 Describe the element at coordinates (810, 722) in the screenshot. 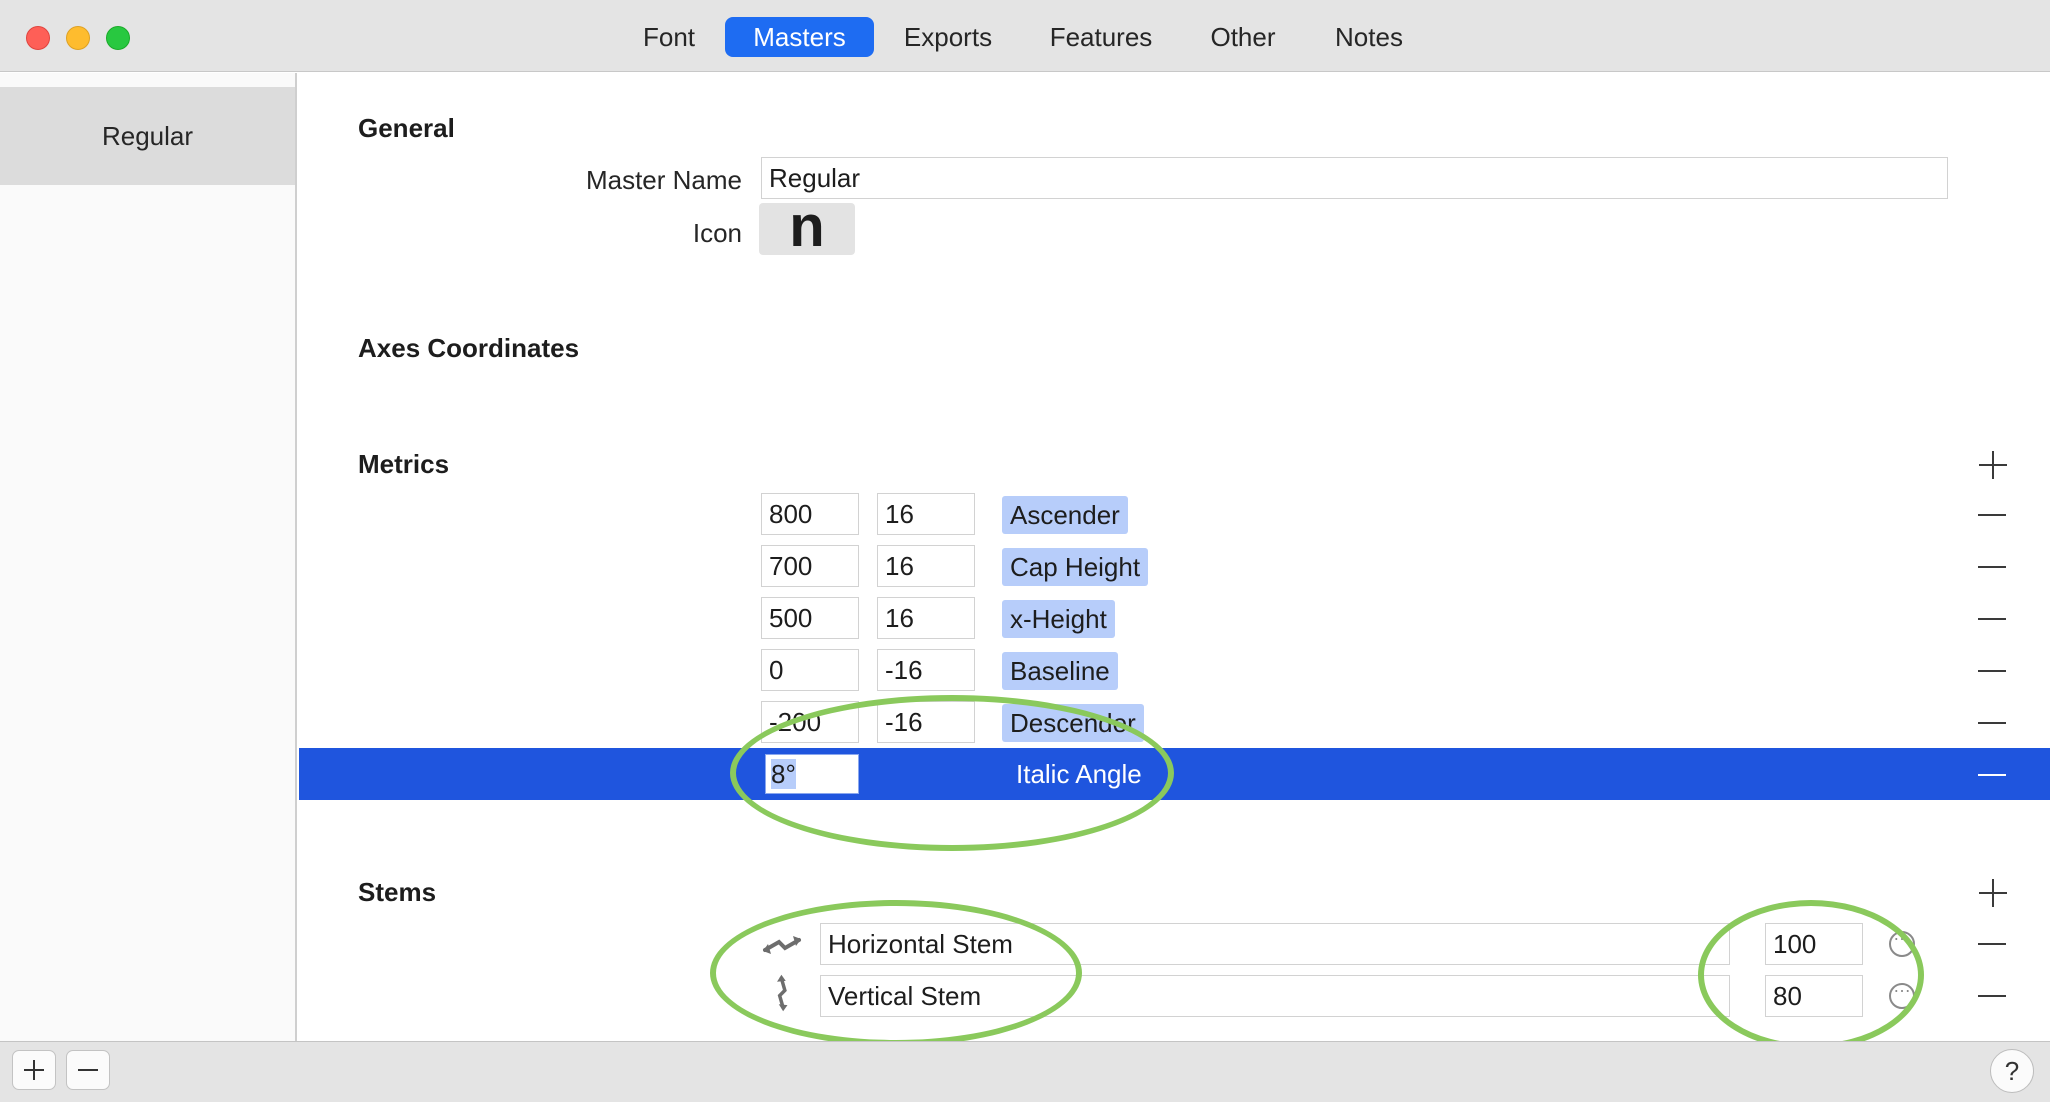

I see `metric-position-field: -200` at that location.